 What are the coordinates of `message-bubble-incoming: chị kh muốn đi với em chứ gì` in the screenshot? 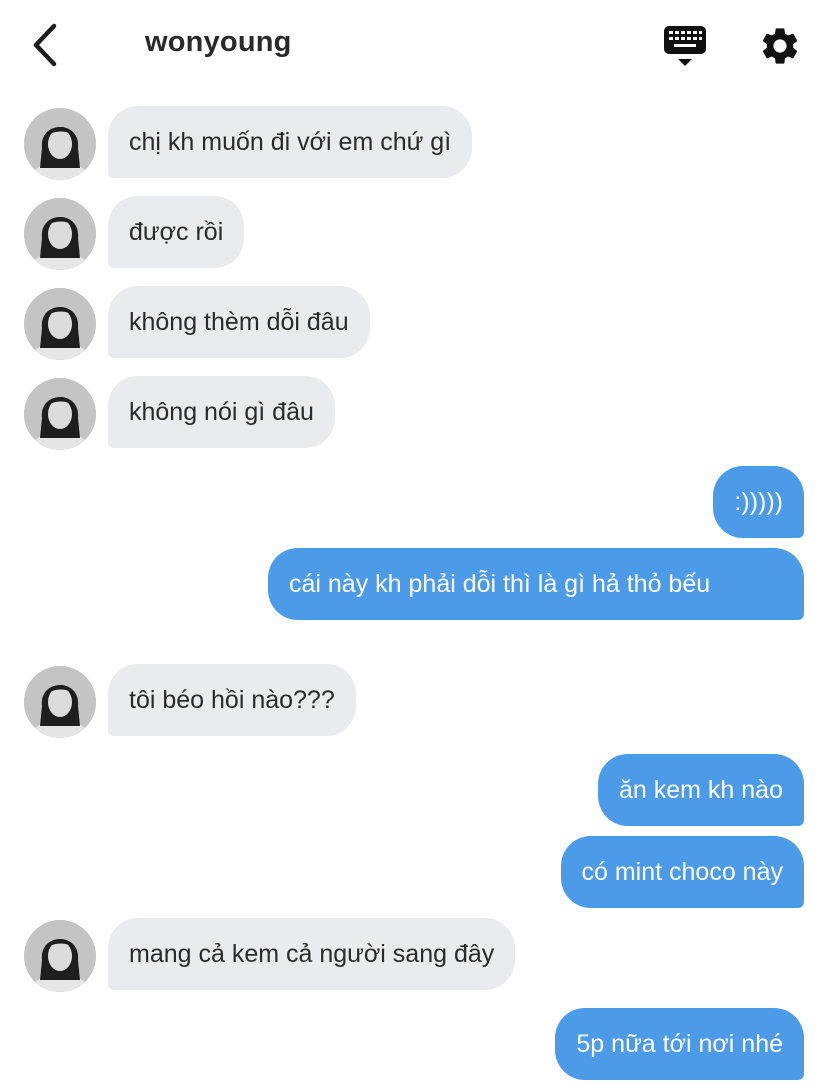 It's located at (290, 142).